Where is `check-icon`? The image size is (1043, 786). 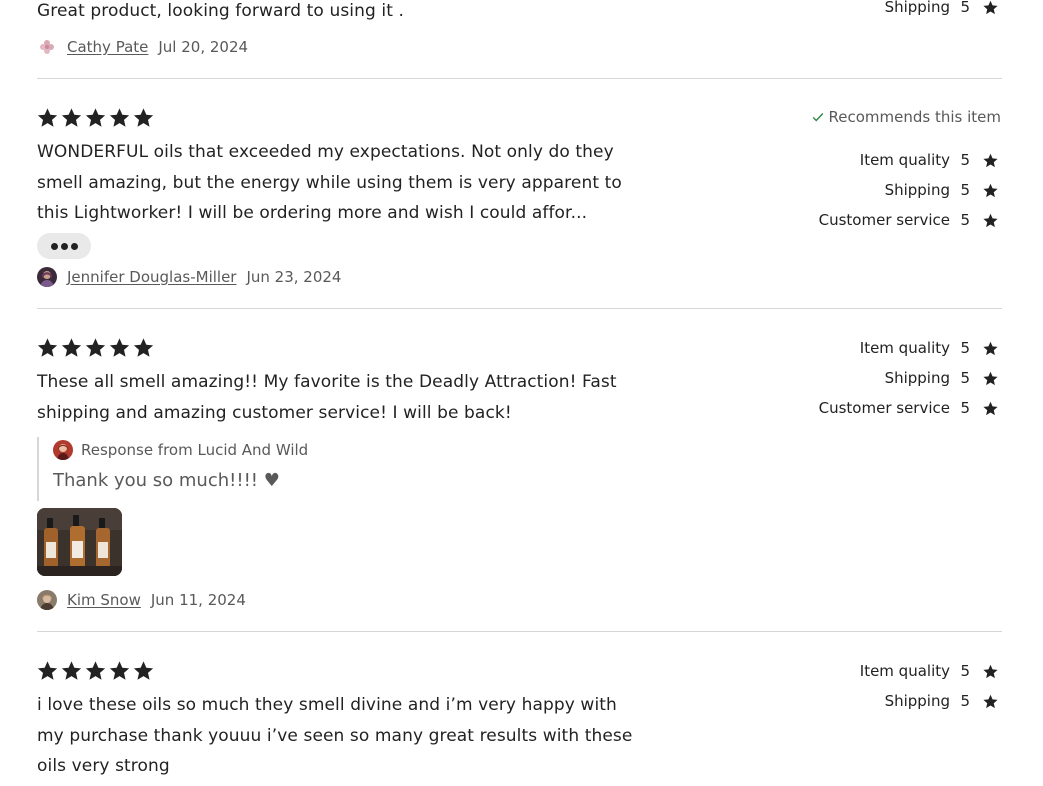
check-icon is located at coordinates (817, 117).